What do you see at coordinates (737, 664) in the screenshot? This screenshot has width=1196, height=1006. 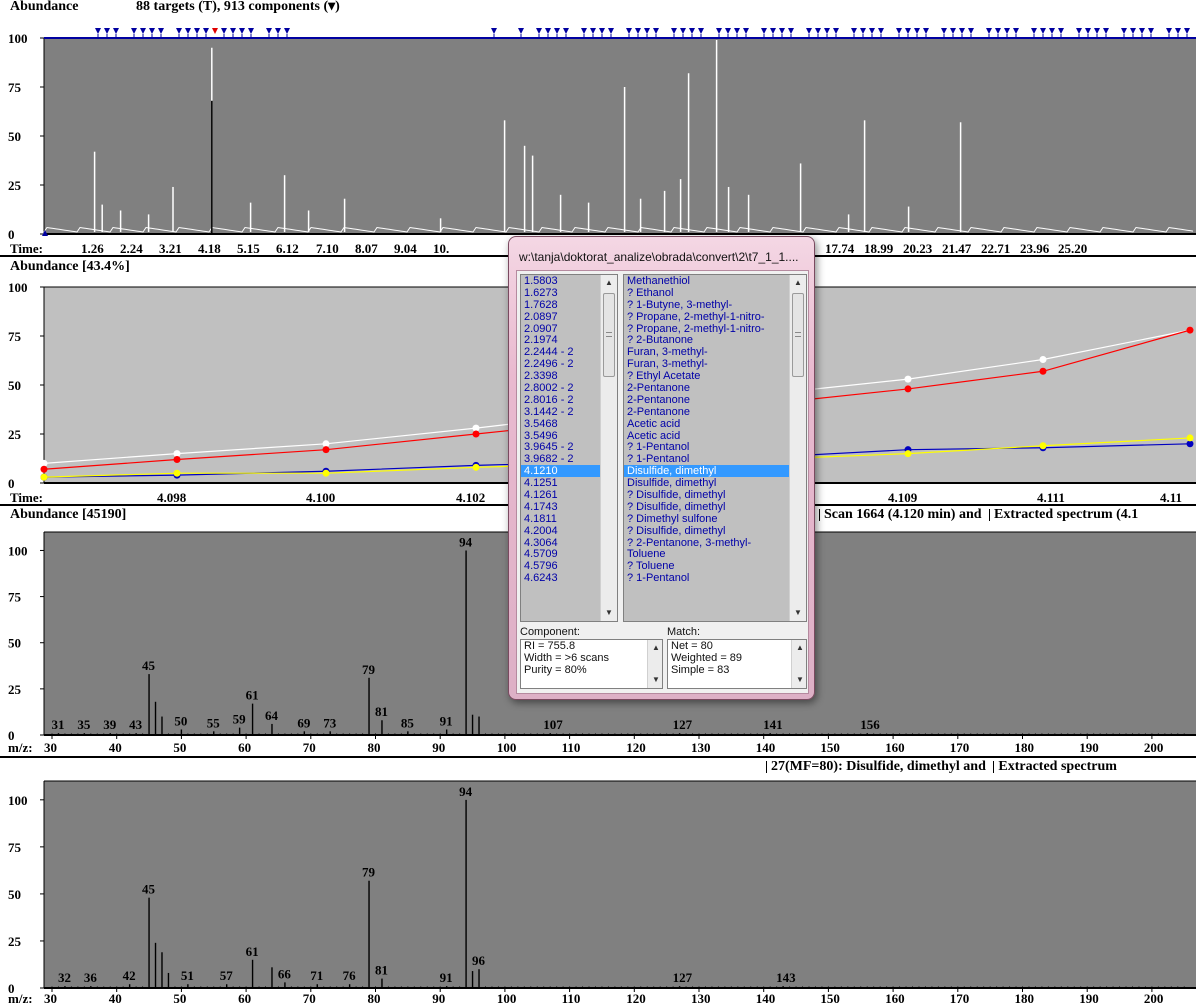 I see `match-info-box: Net = 80 Weighted = 89 Simple = 83 ▲ ▼` at bounding box center [737, 664].